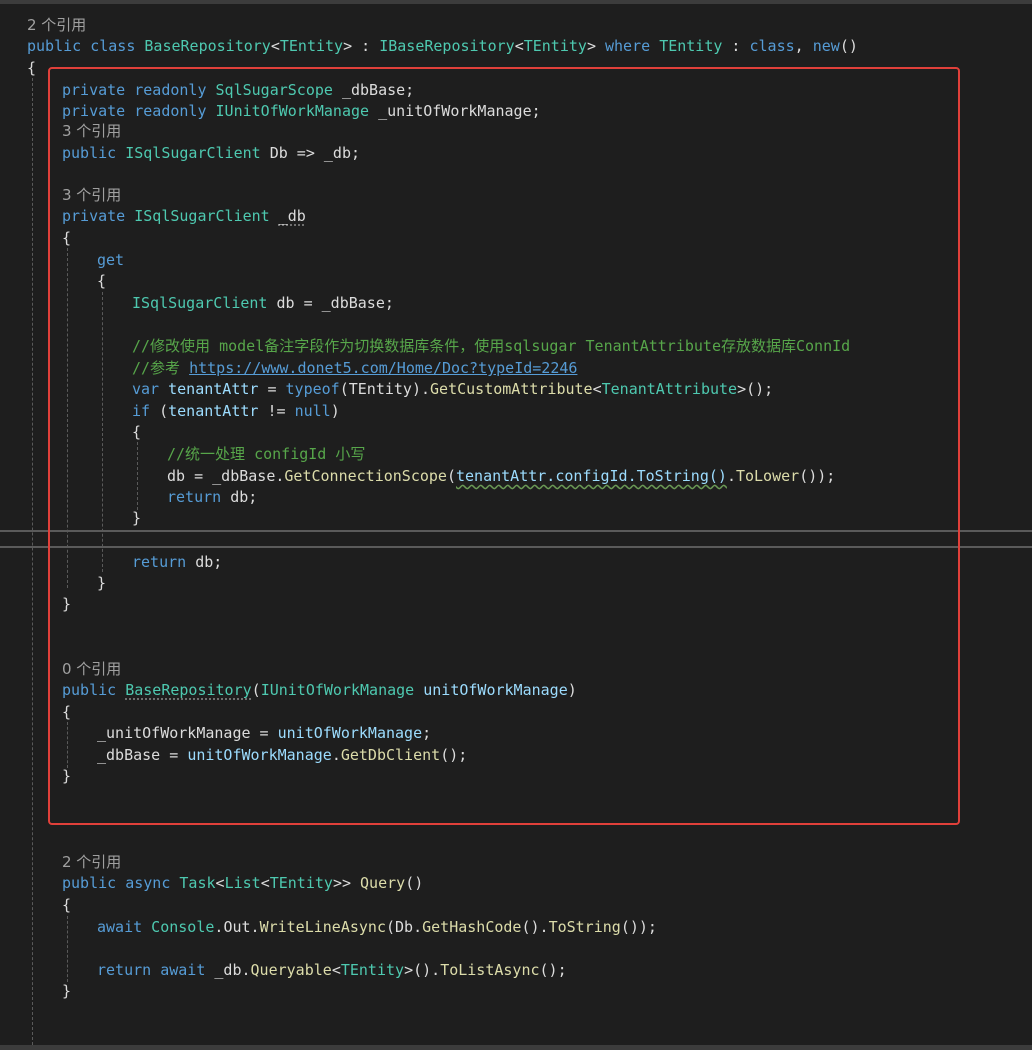 The width and height of the screenshot is (1032, 1050). I want to click on close-brace: }, so click(67, 991).